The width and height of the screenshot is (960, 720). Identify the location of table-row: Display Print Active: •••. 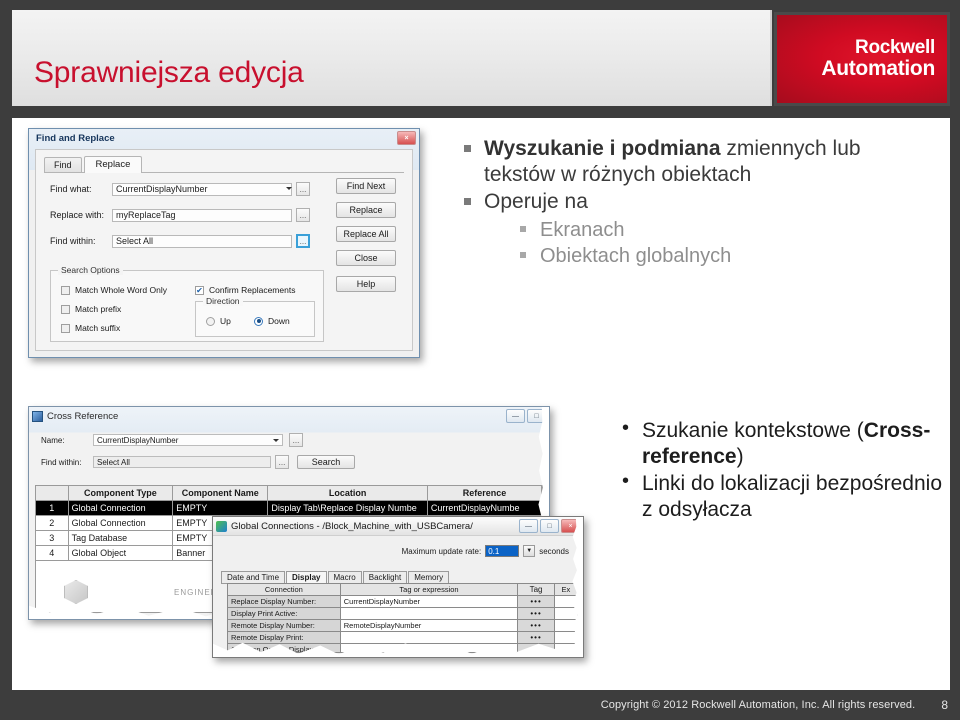
(403, 614).